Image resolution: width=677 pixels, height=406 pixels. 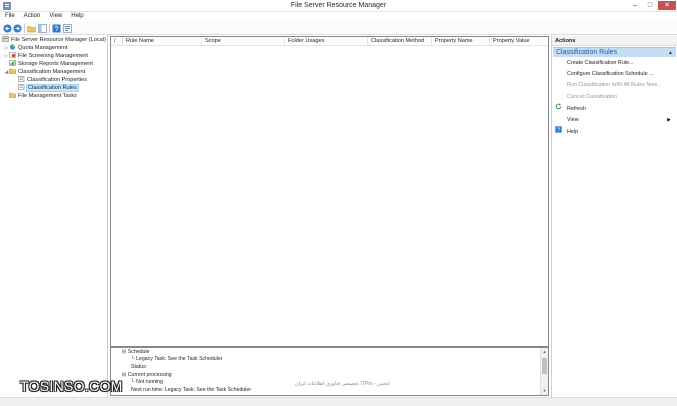 What do you see at coordinates (519, 41) in the screenshot?
I see `column-header-property-value: Property Value` at bounding box center [519, 41].